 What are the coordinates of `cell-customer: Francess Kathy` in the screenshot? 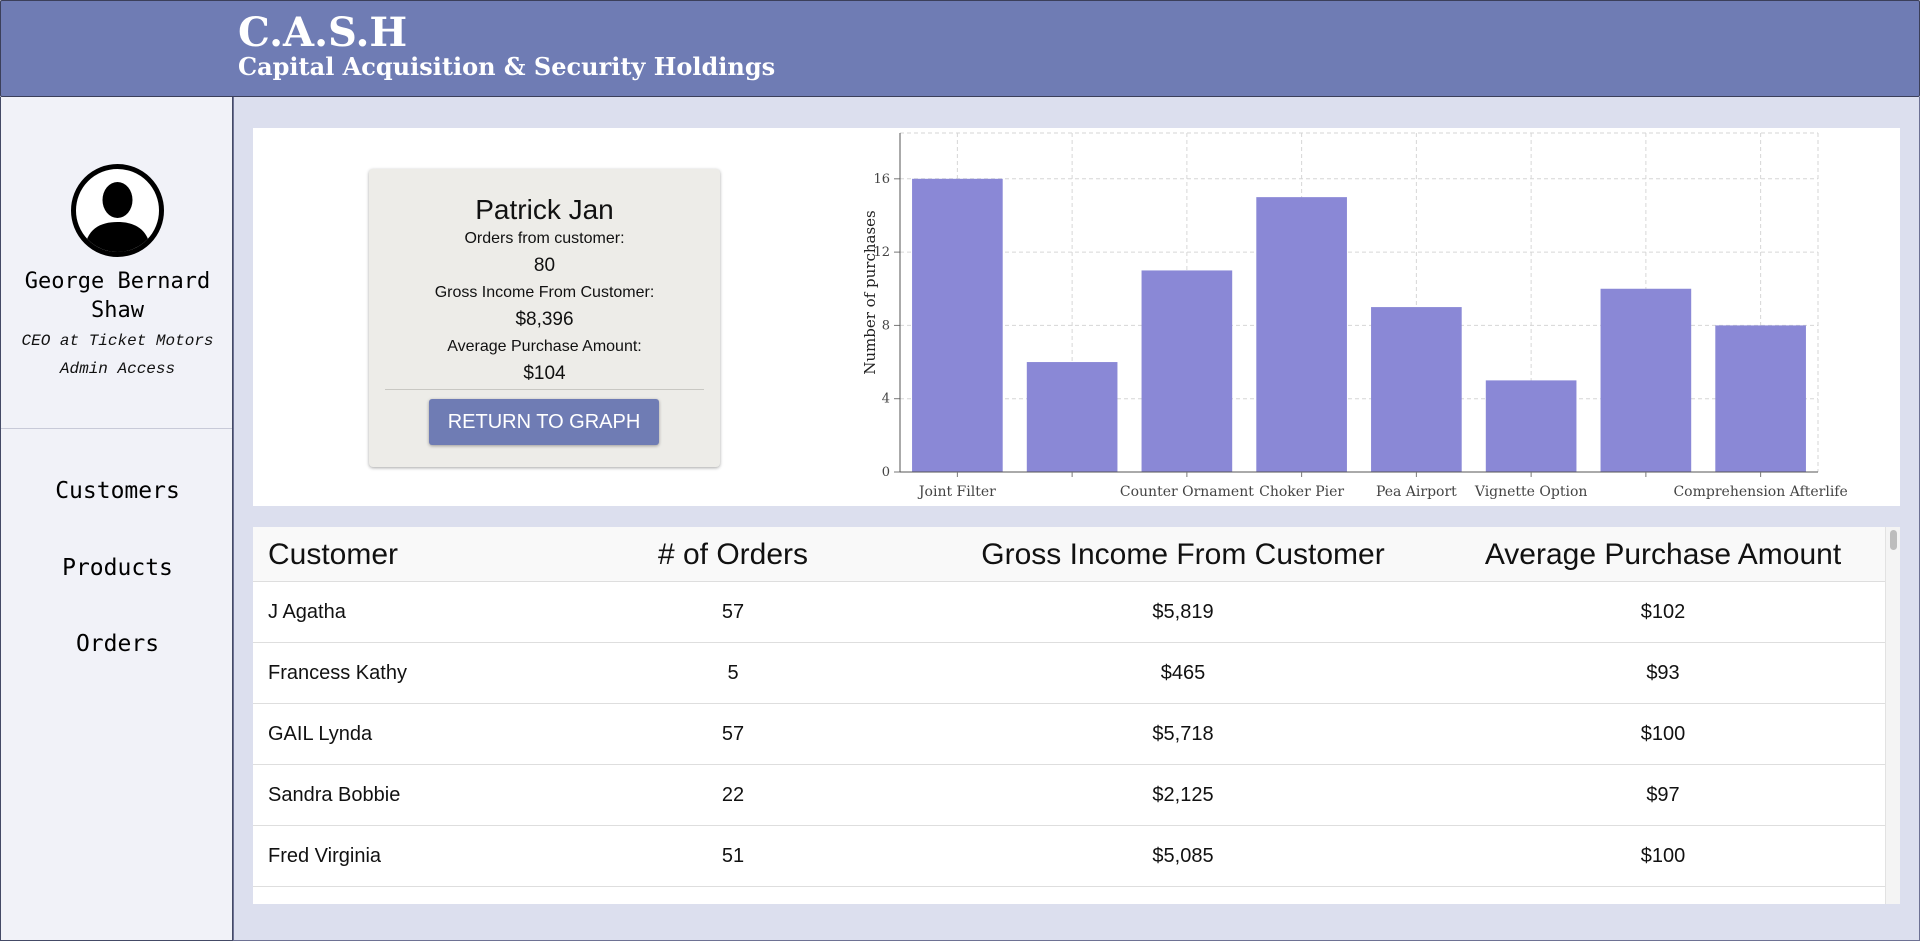 It's located at (337, 673).